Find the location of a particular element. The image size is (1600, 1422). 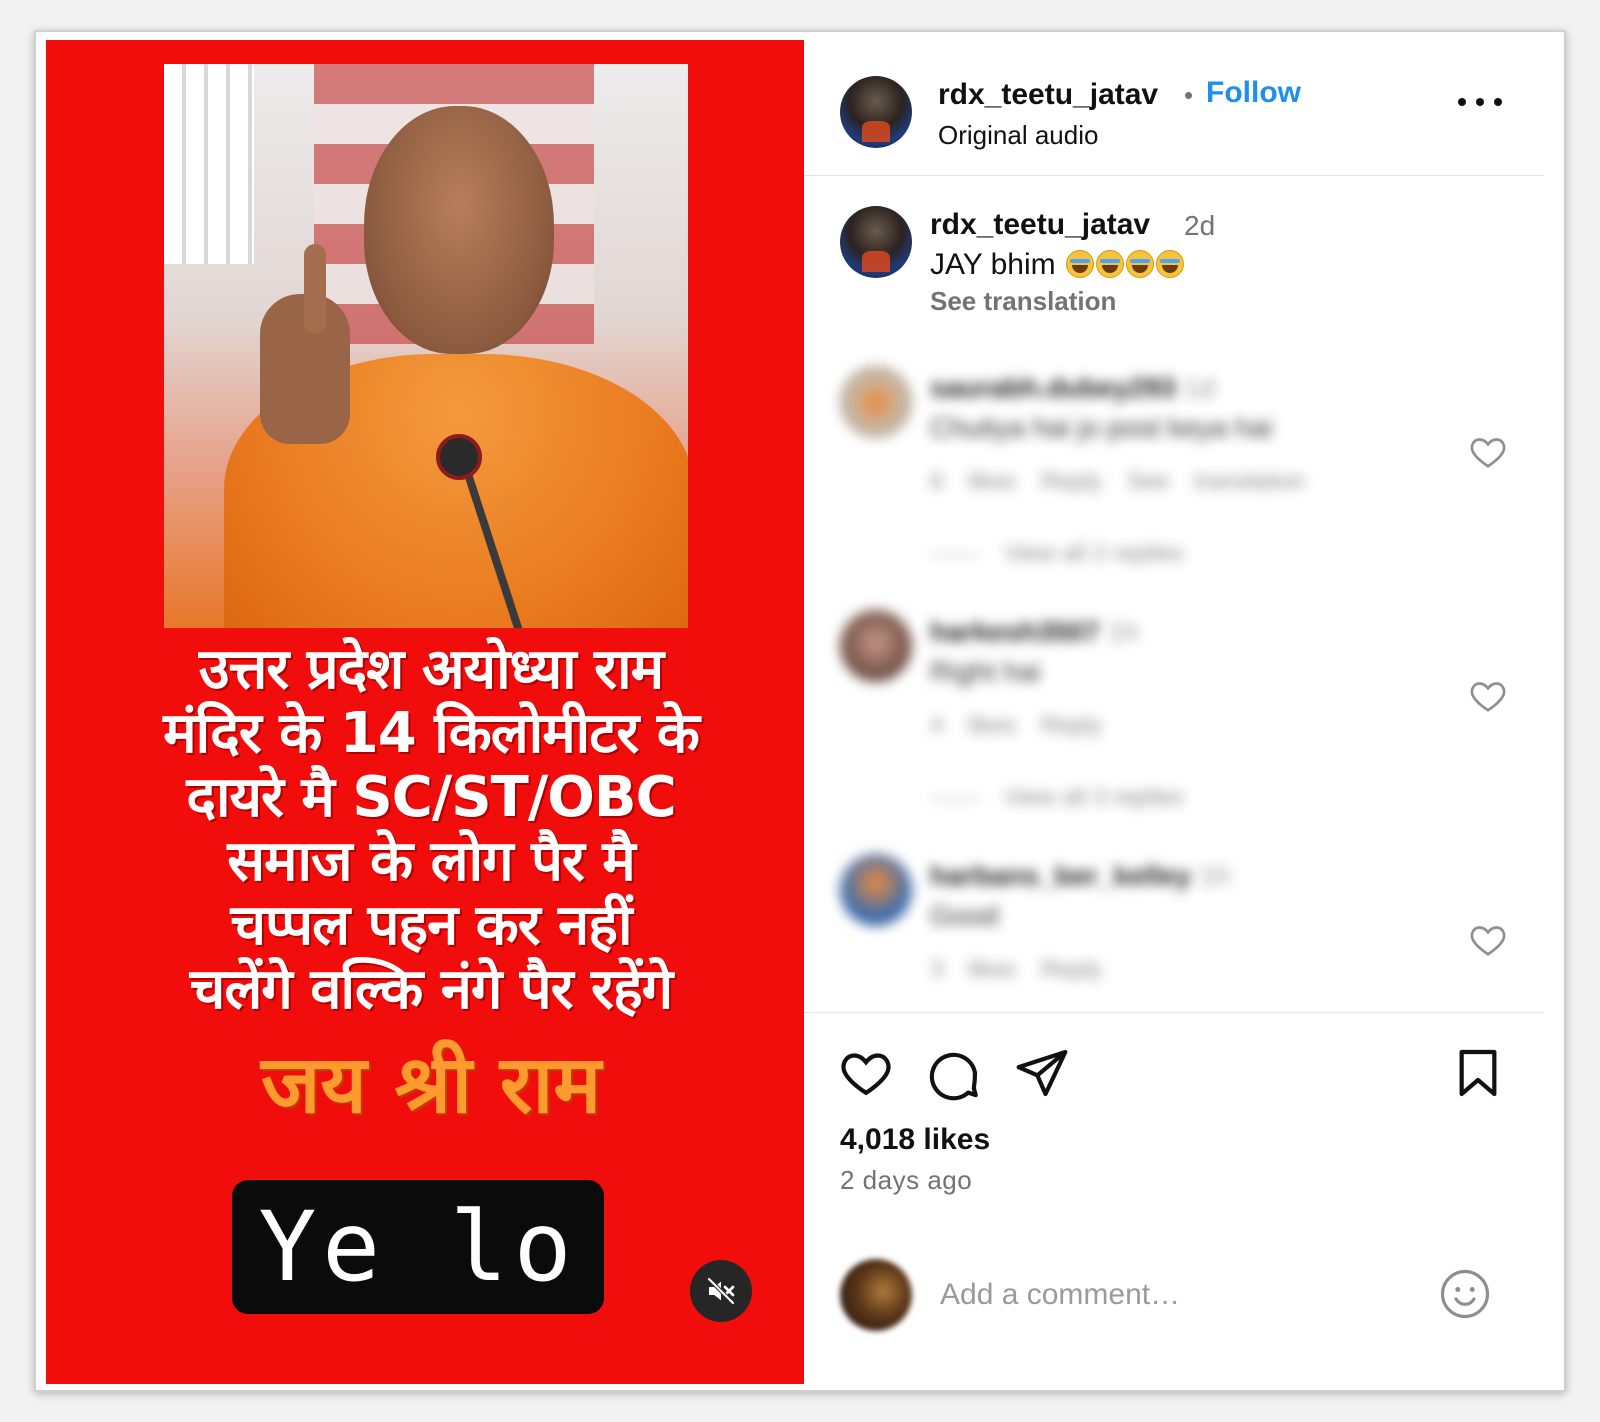

bookmark-icon is located at coordinates (1478, 1073).